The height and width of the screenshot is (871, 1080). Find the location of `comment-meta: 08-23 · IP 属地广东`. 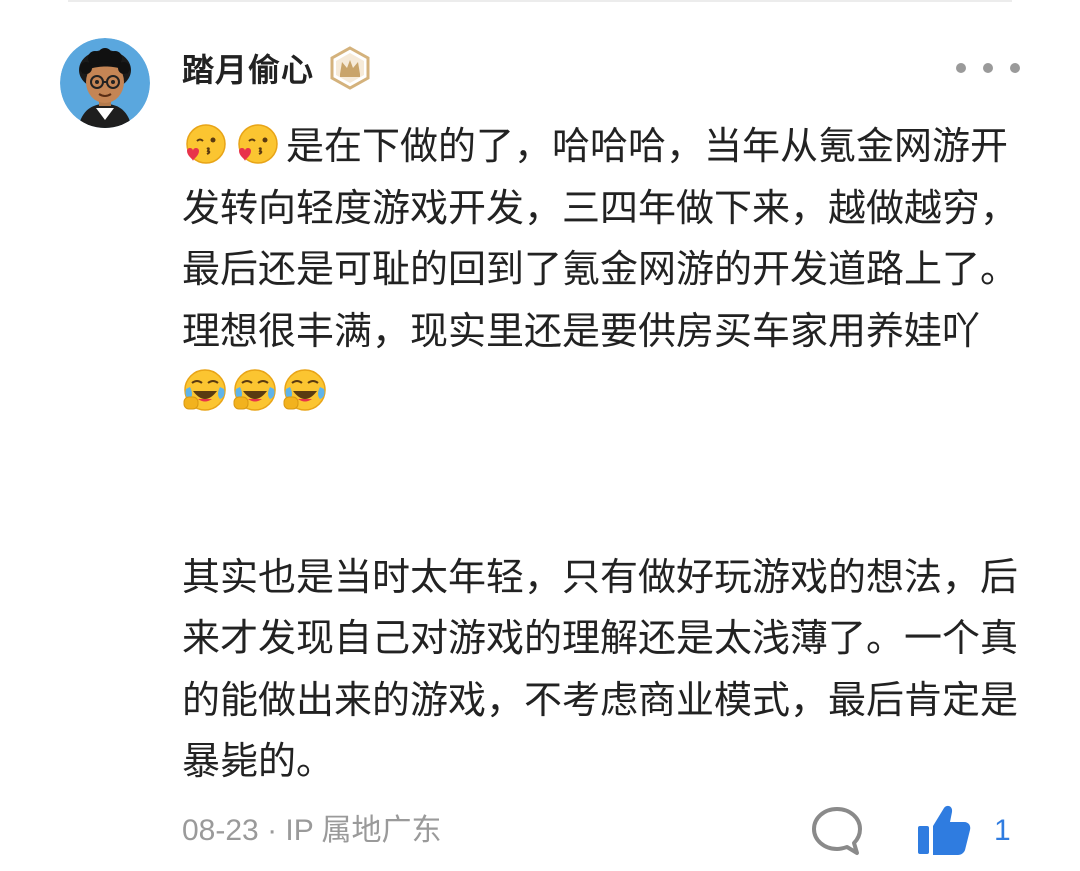

comment-meta: 08-23 · IP 属地广东 is located at coordinates (312, 830).